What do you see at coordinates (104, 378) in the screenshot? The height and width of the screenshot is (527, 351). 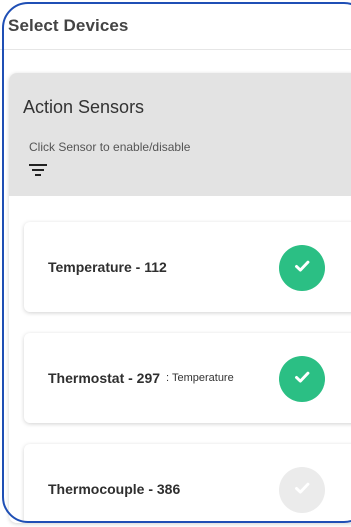 I see `sensor-name: Thermostat - 297` at bounding box center [104, 378].